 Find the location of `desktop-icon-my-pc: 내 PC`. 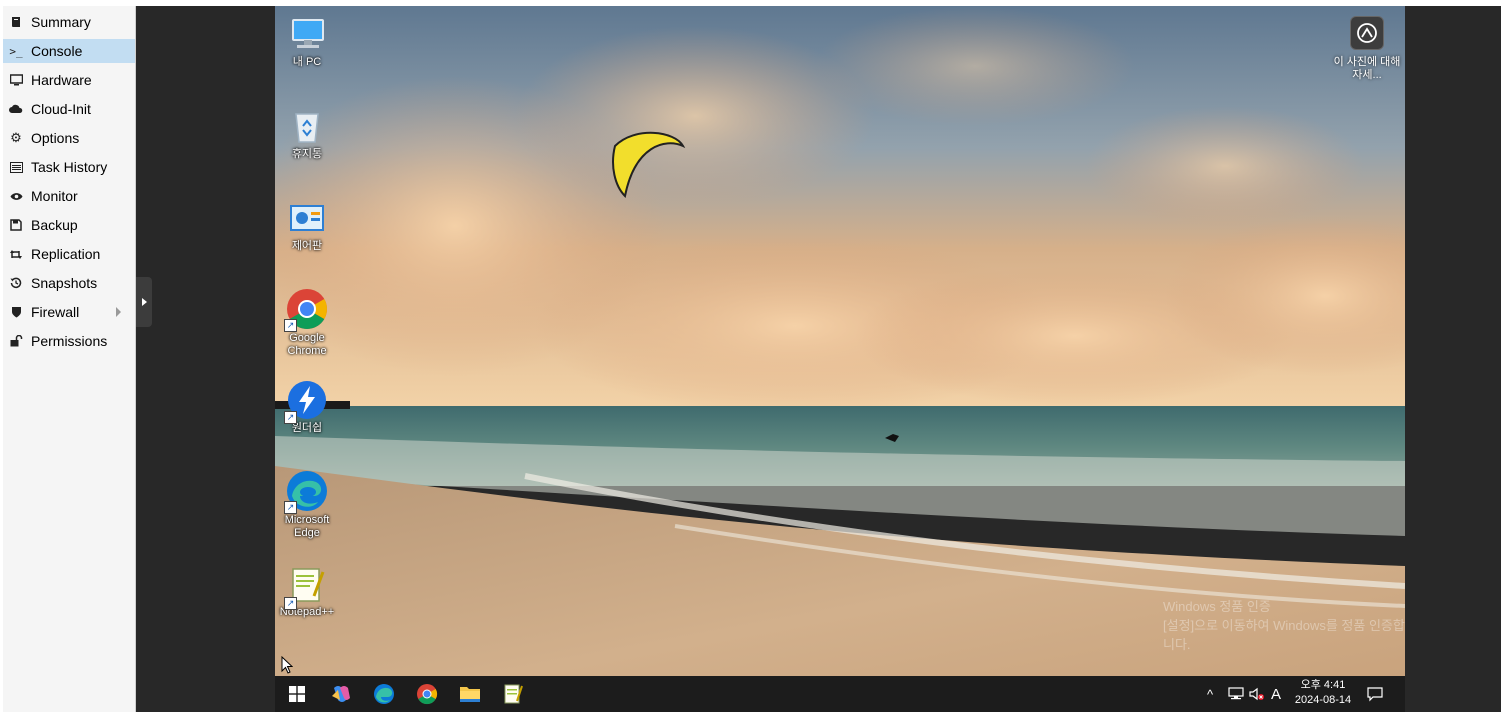

desktop-icon-my-pc: 내 PC is located at coordinates (308, 41).